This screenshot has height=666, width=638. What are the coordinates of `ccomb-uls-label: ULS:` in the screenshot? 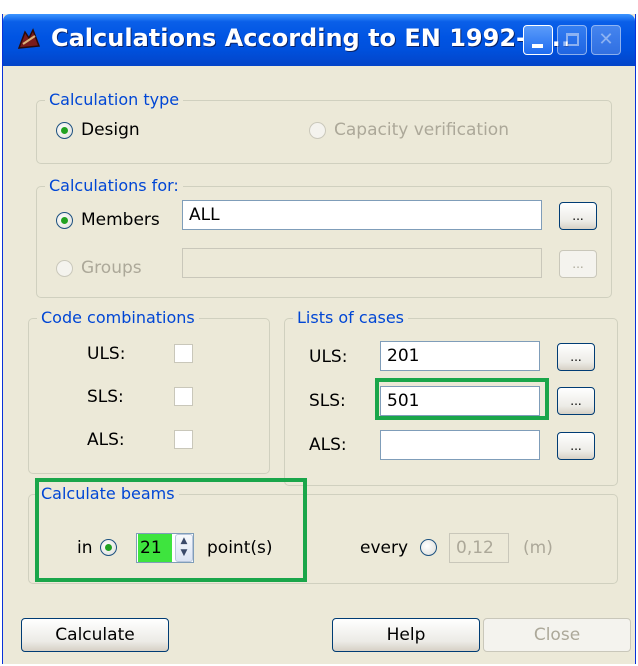 It's located at (106, 354).